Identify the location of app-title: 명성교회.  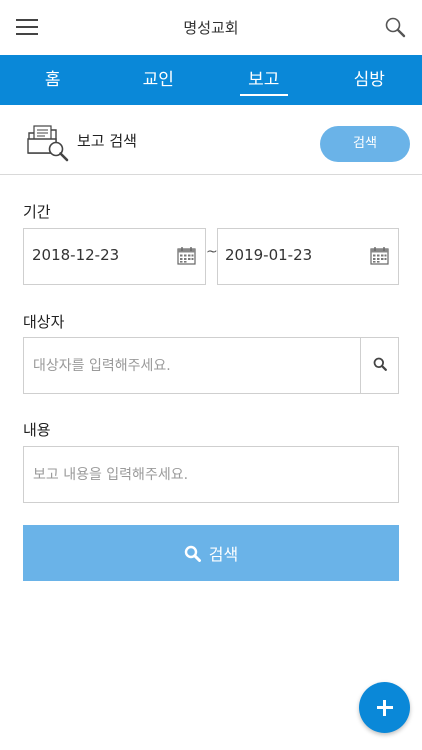
(211, 28).